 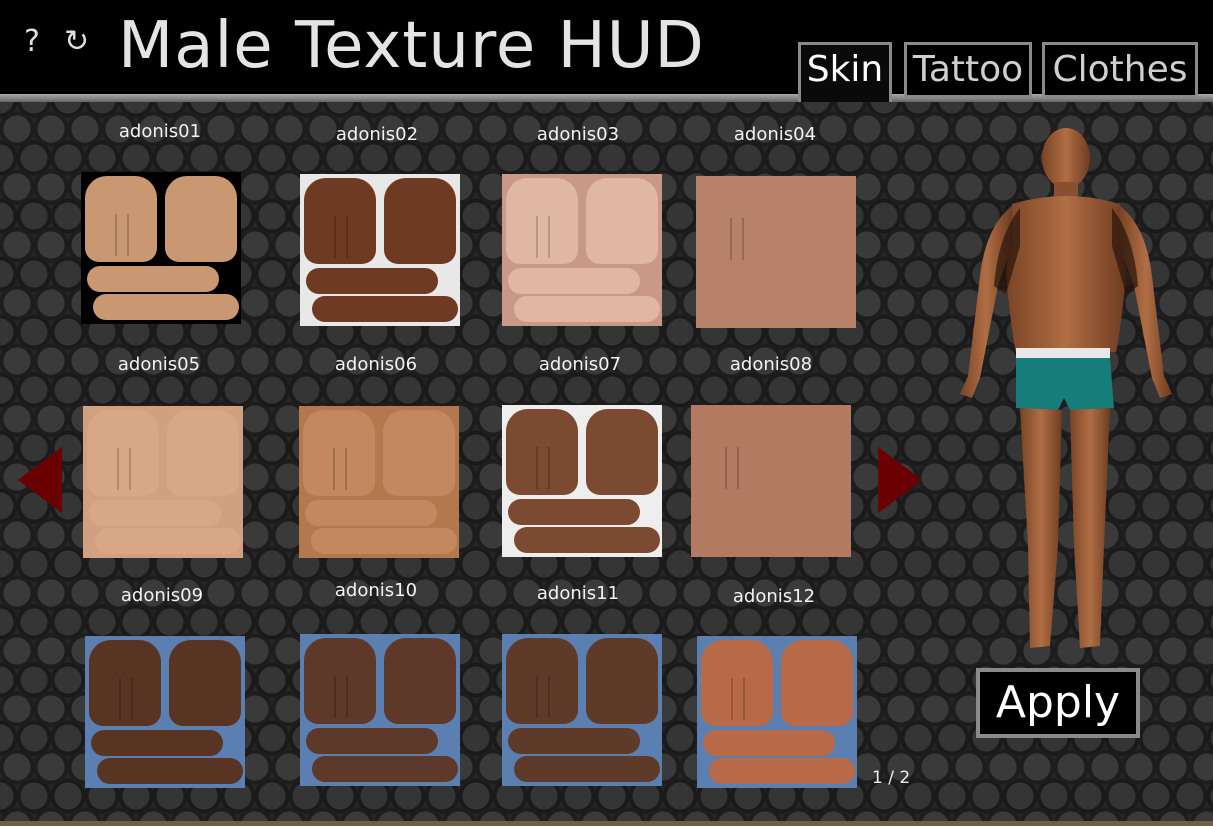 What do you see at coordinates (775, 134) in the screenshot?
I see `texture-label: adonis04` at bounding box center [775, 134].